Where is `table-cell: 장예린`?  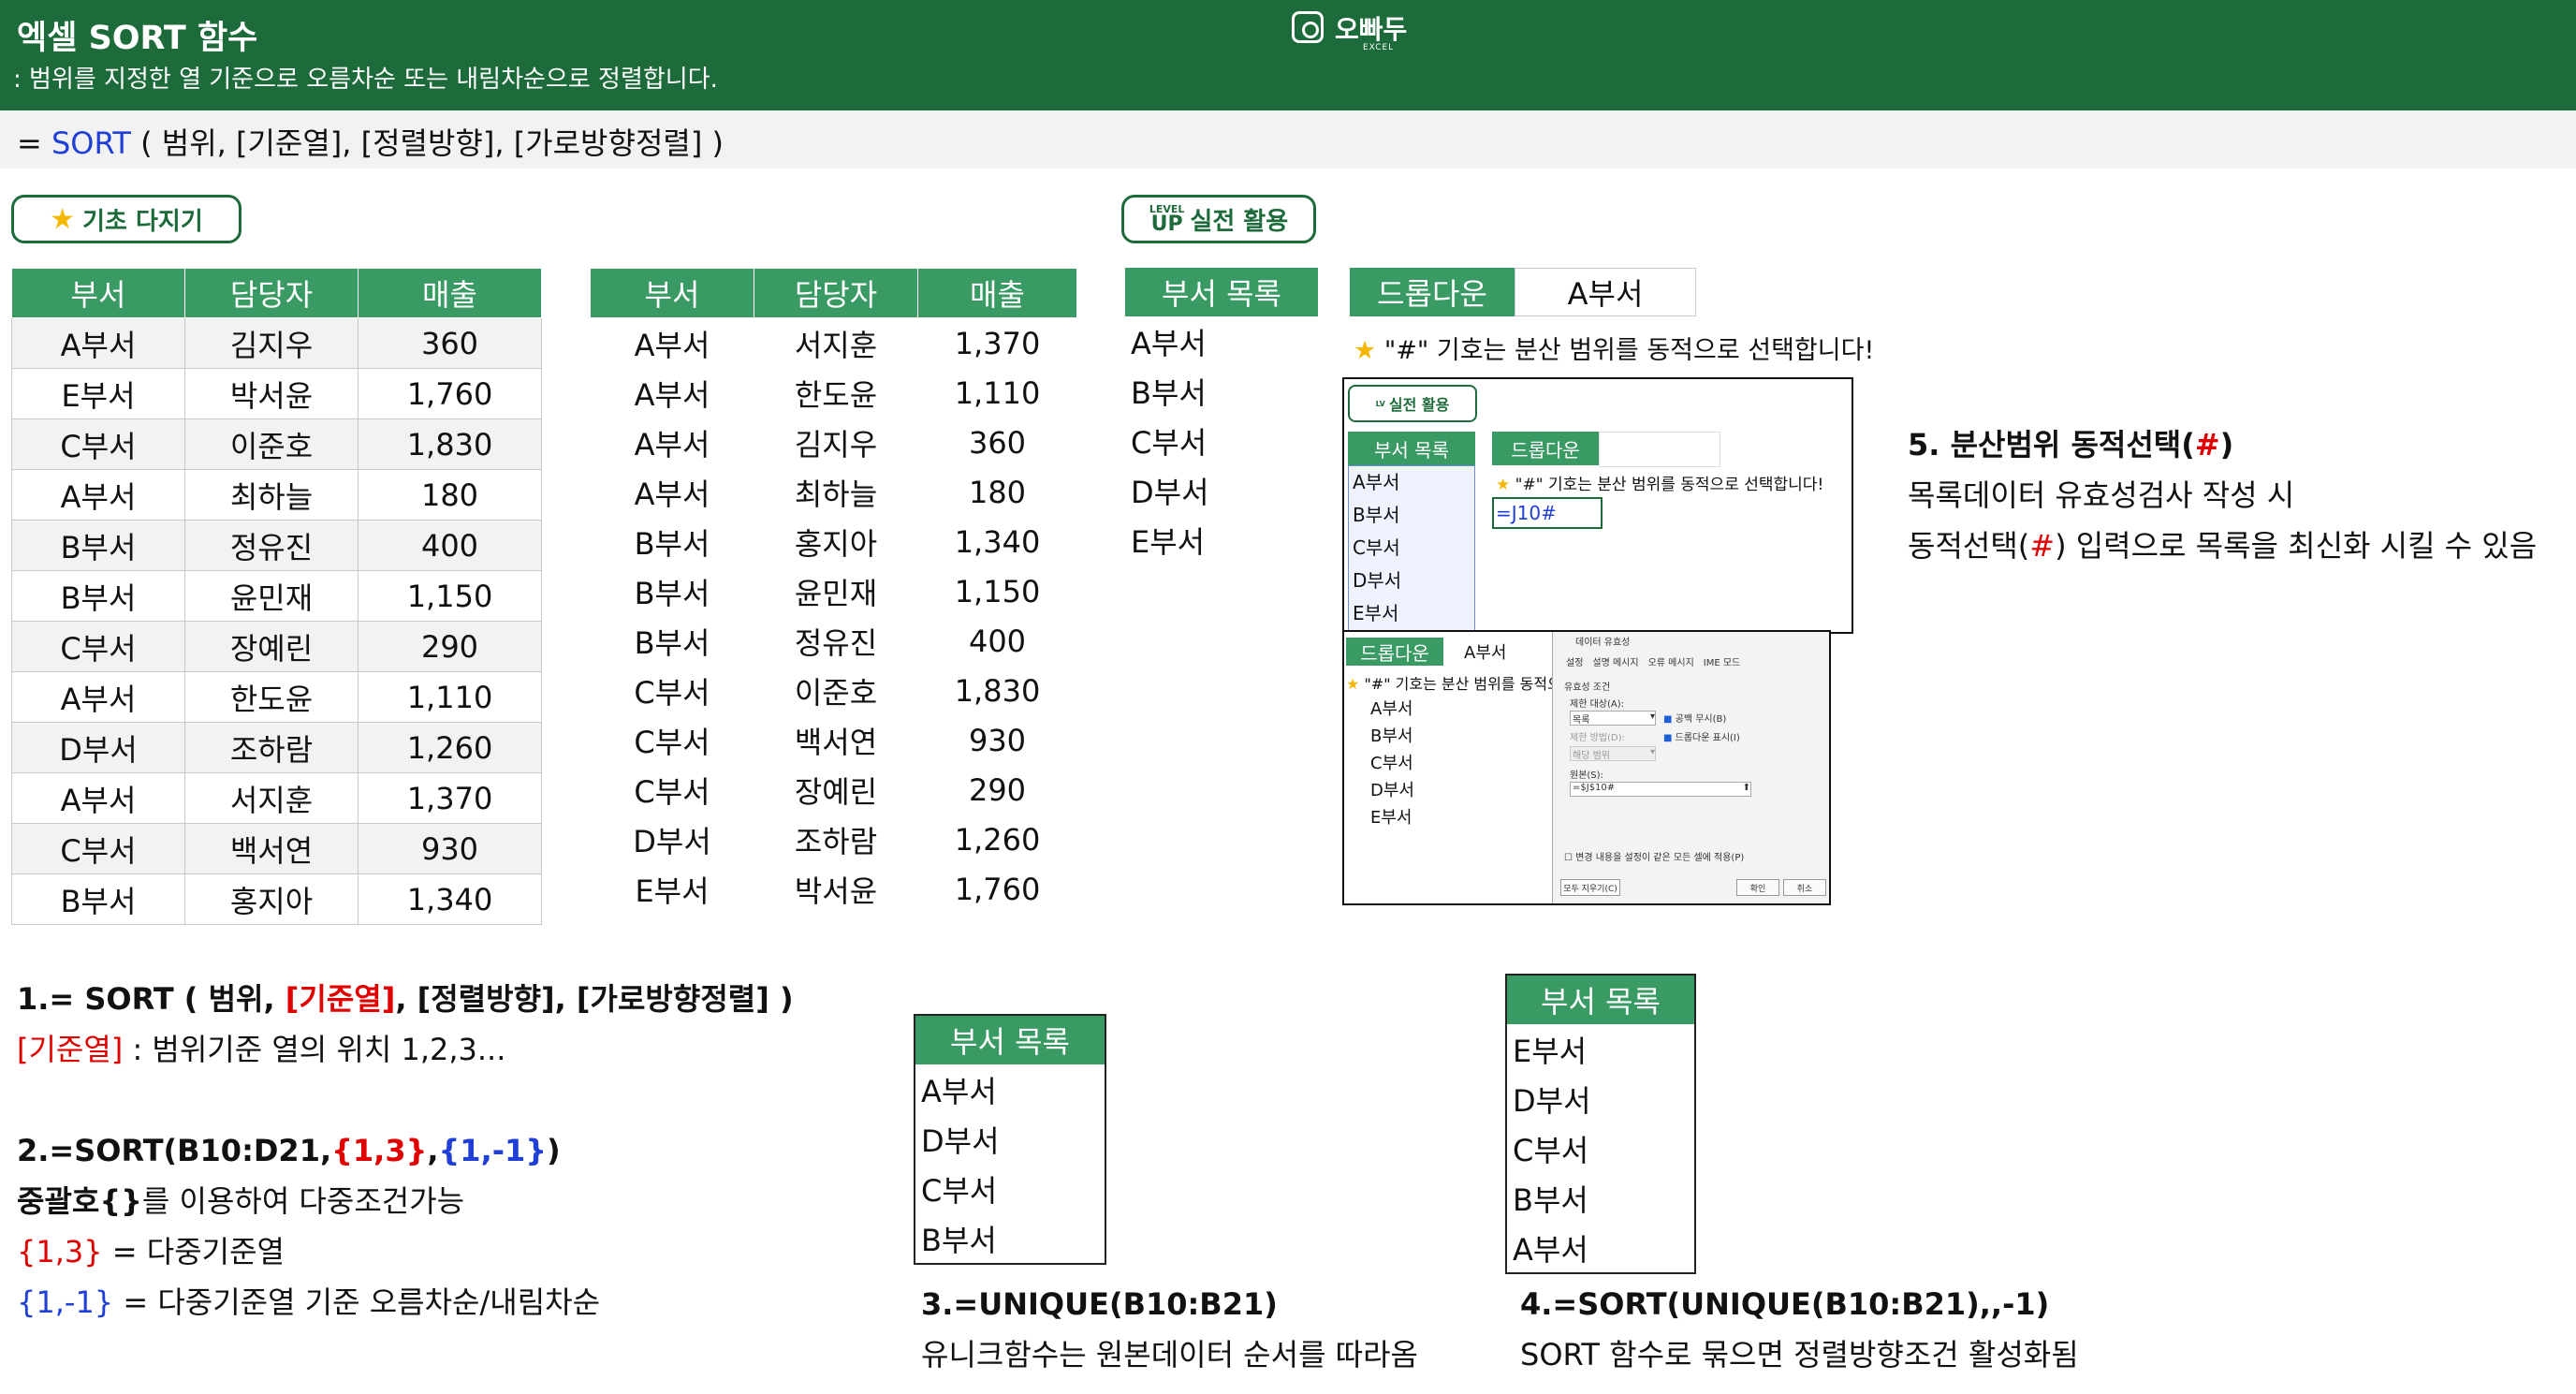
table-cell: 장예린 is located at coordinates (271, 646).